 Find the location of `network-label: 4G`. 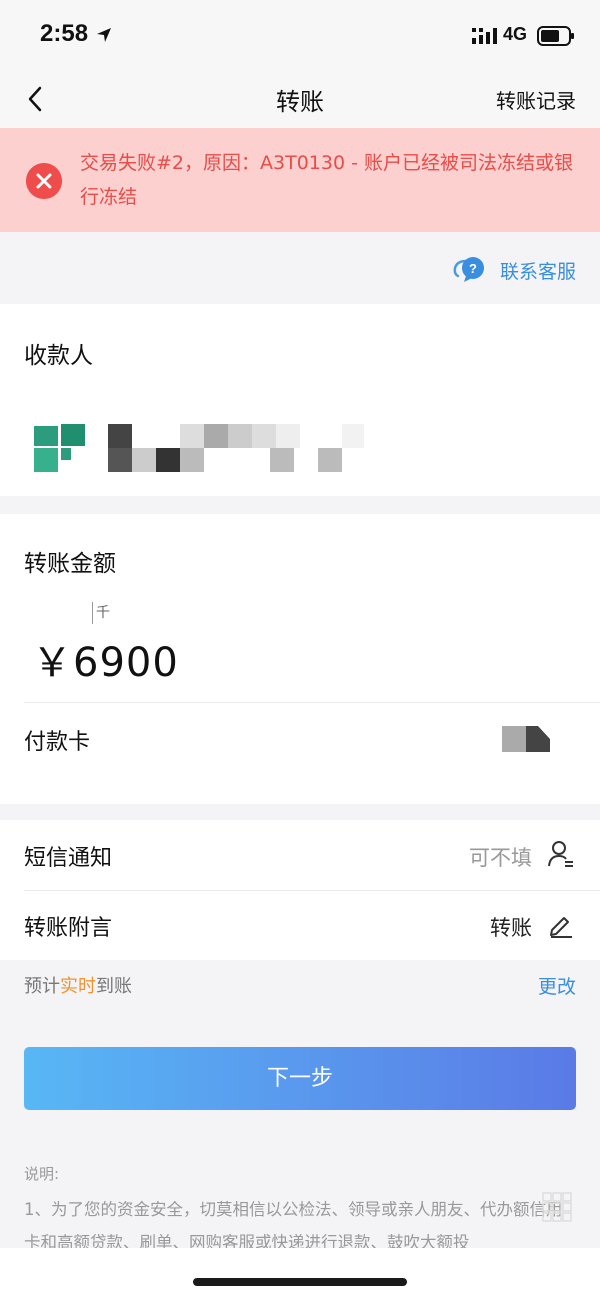

network-label: 4G is located at coordinates (515, 34).